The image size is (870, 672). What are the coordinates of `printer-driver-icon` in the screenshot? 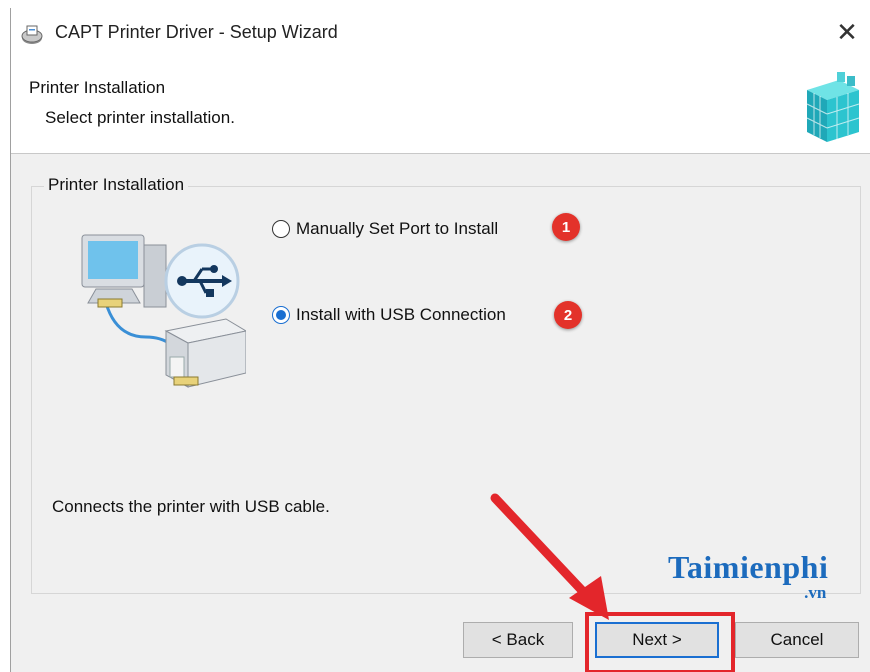 It's located at (32, 34).